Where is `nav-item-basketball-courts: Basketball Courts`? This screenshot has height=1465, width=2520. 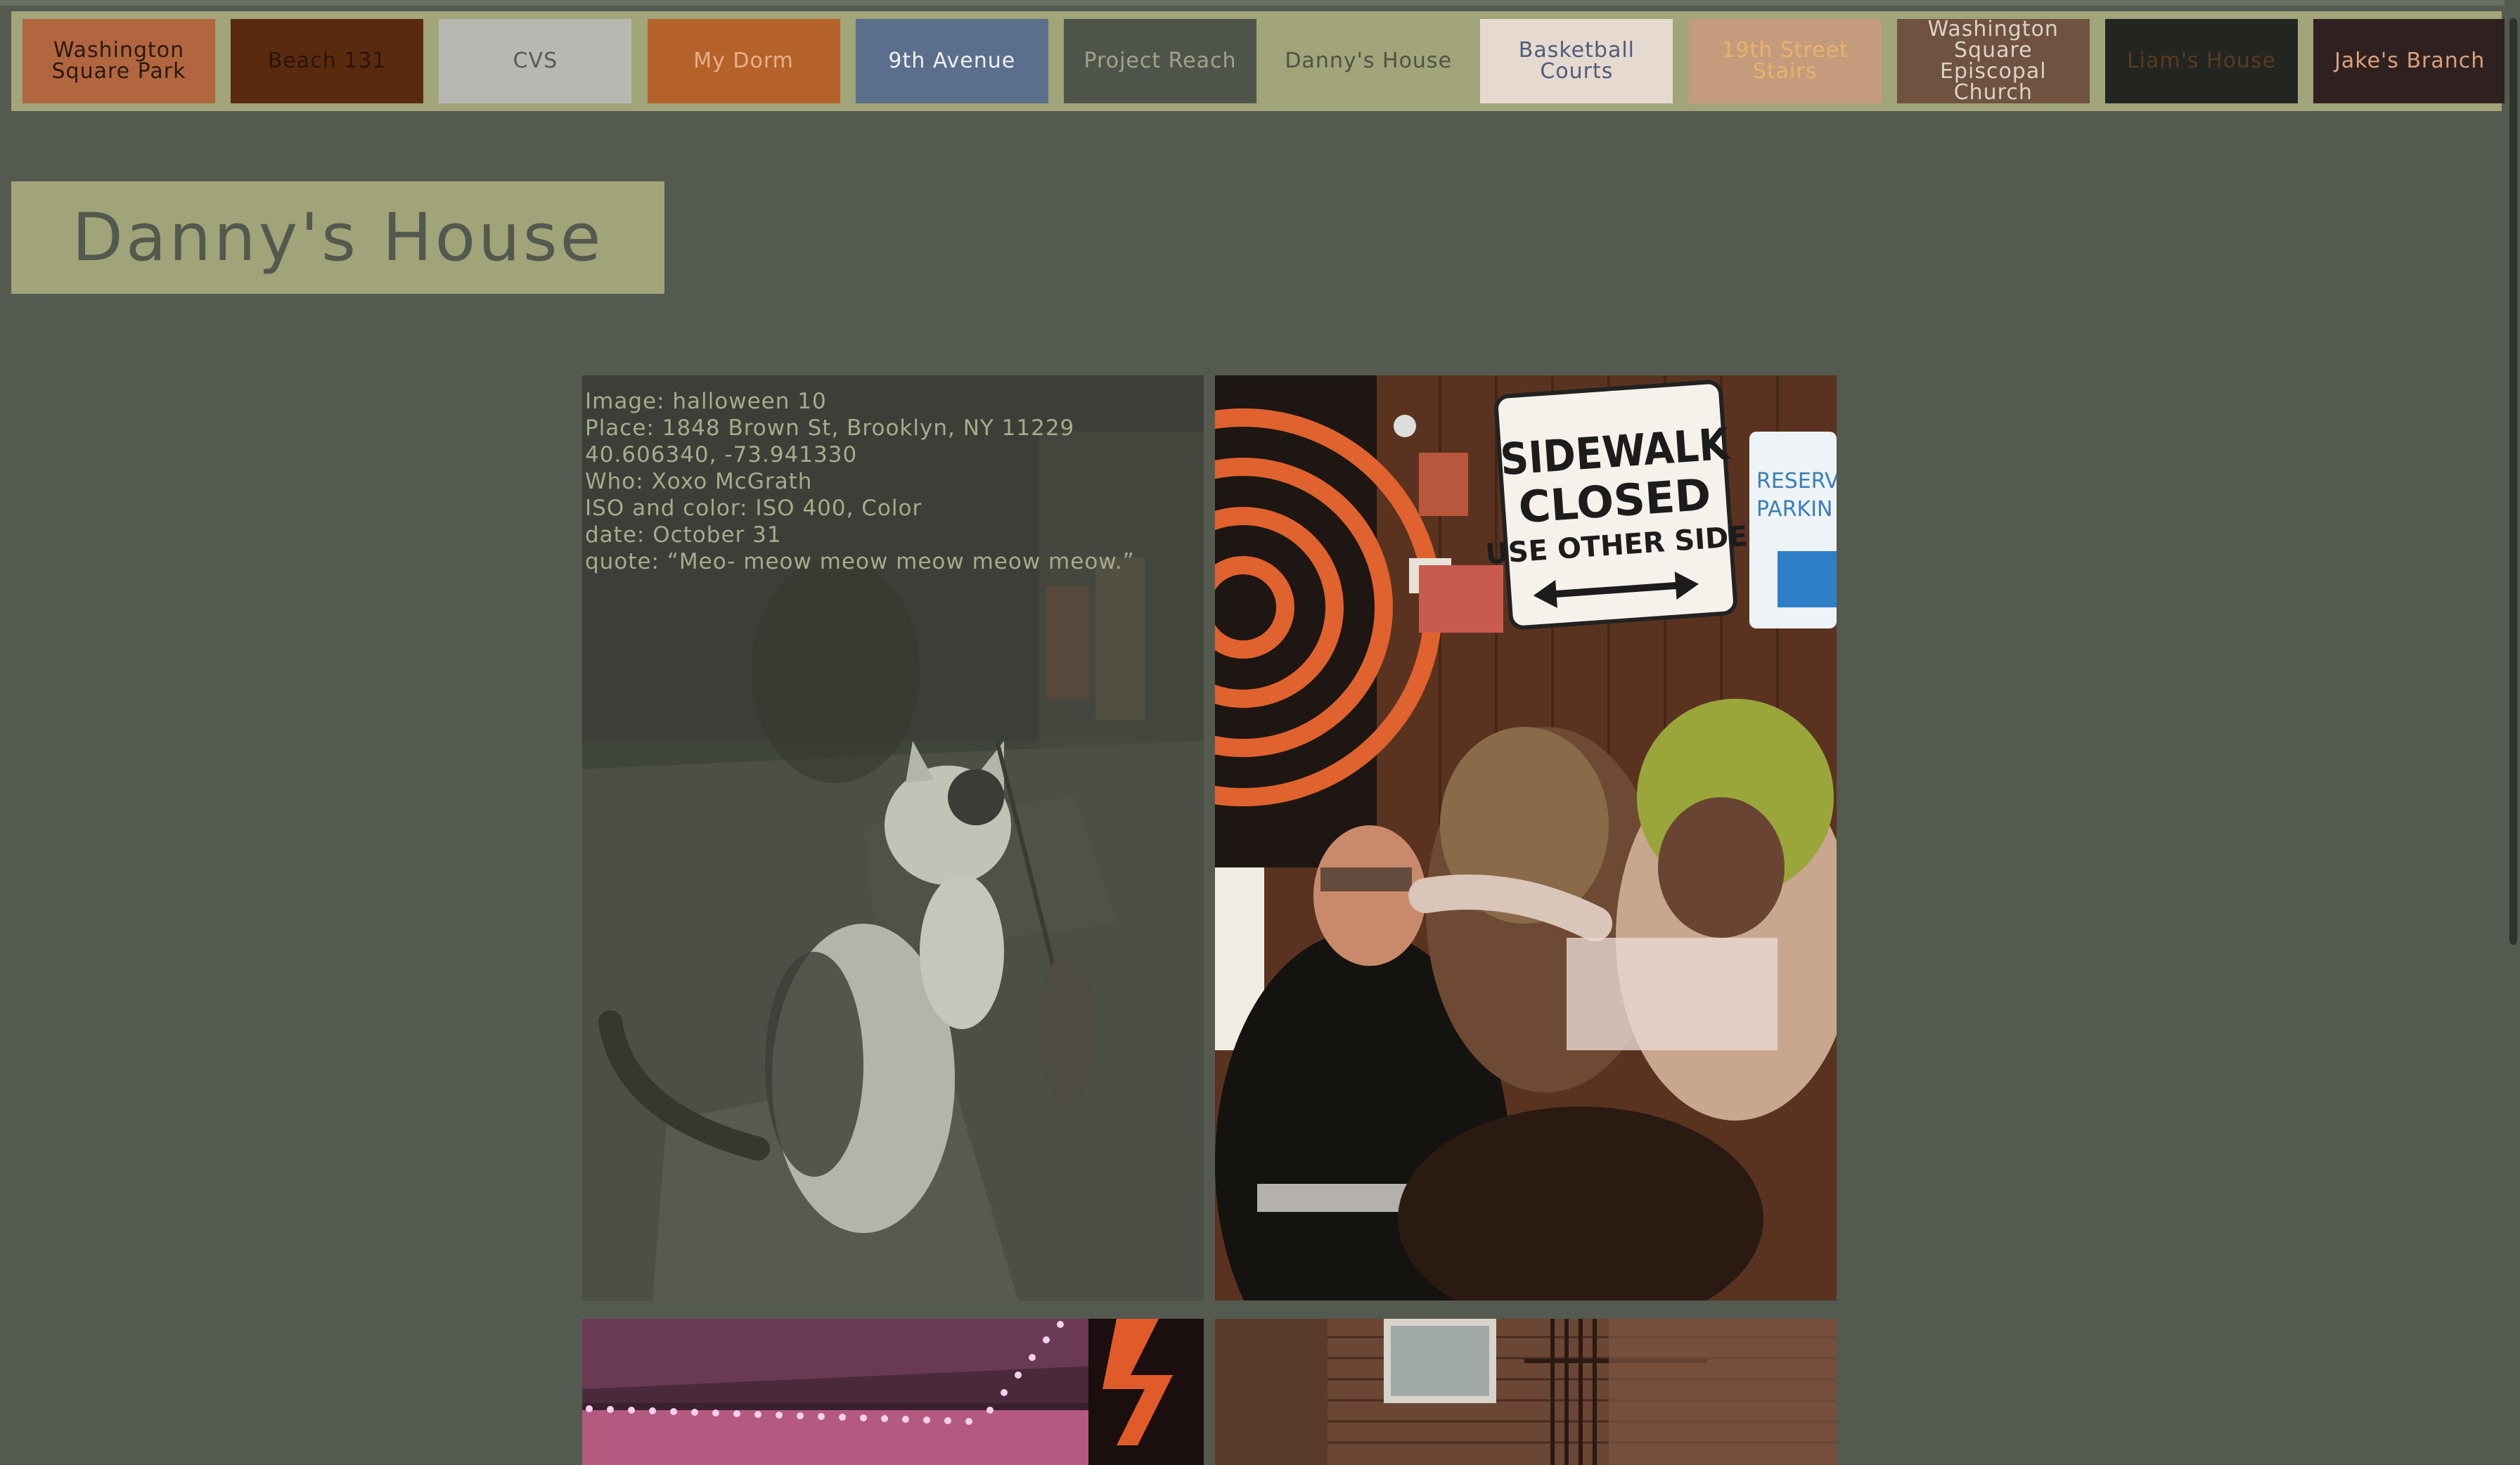 nav-item-basketball-courts: Basketball Courts is located at coordinates (1576, 61).